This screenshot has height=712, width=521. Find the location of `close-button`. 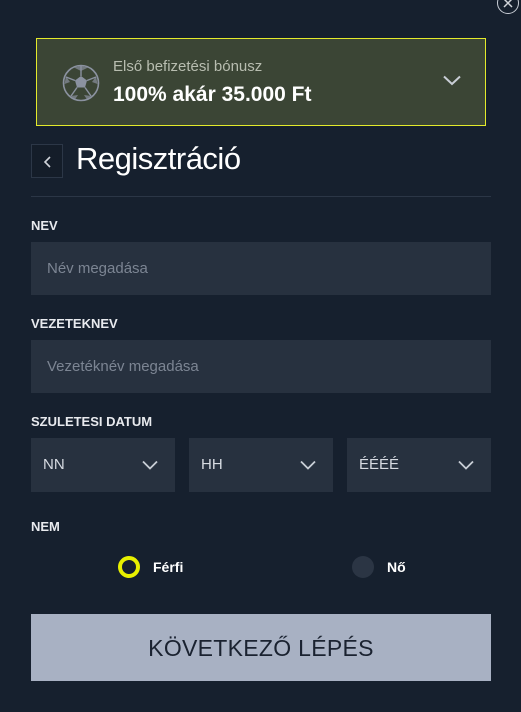

close-button is located at coordinates (508, 7).